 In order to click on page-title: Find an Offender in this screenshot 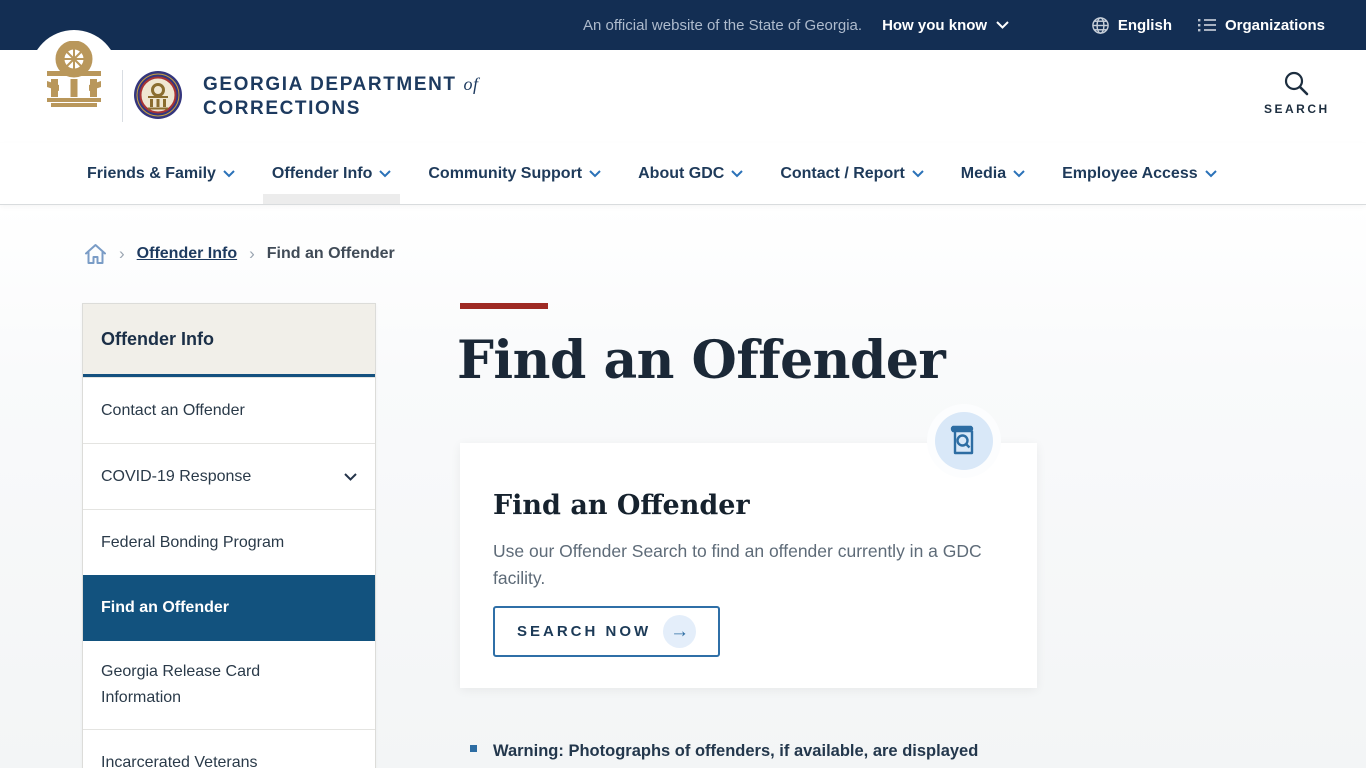, I will do `click(701, 360)`.